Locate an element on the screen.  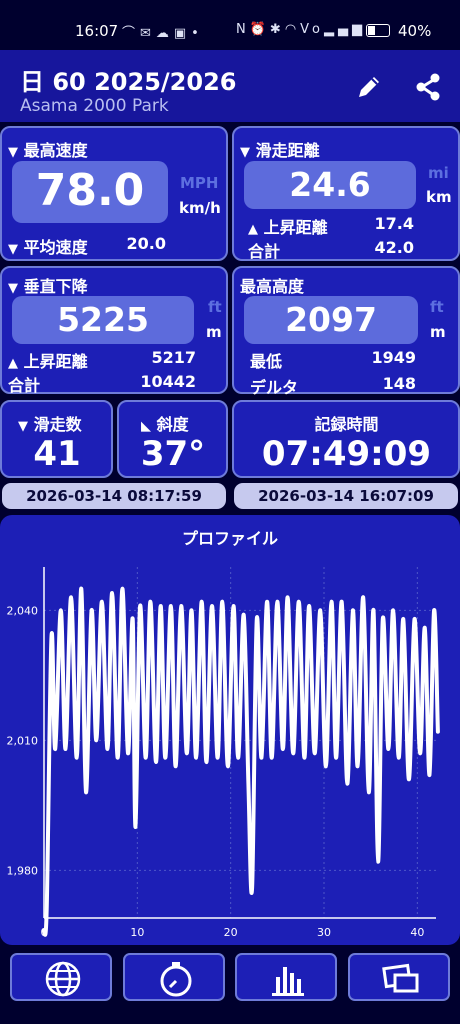
altitude-delta-value: 148 is located at coordinates (399, 383).